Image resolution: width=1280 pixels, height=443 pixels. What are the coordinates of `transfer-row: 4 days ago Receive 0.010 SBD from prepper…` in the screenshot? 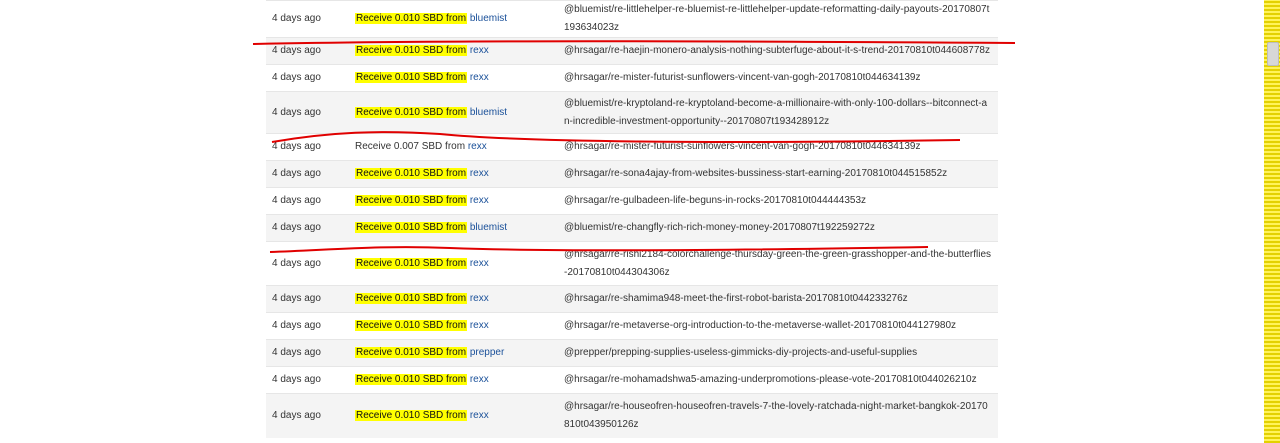 It's located at (632, 353).